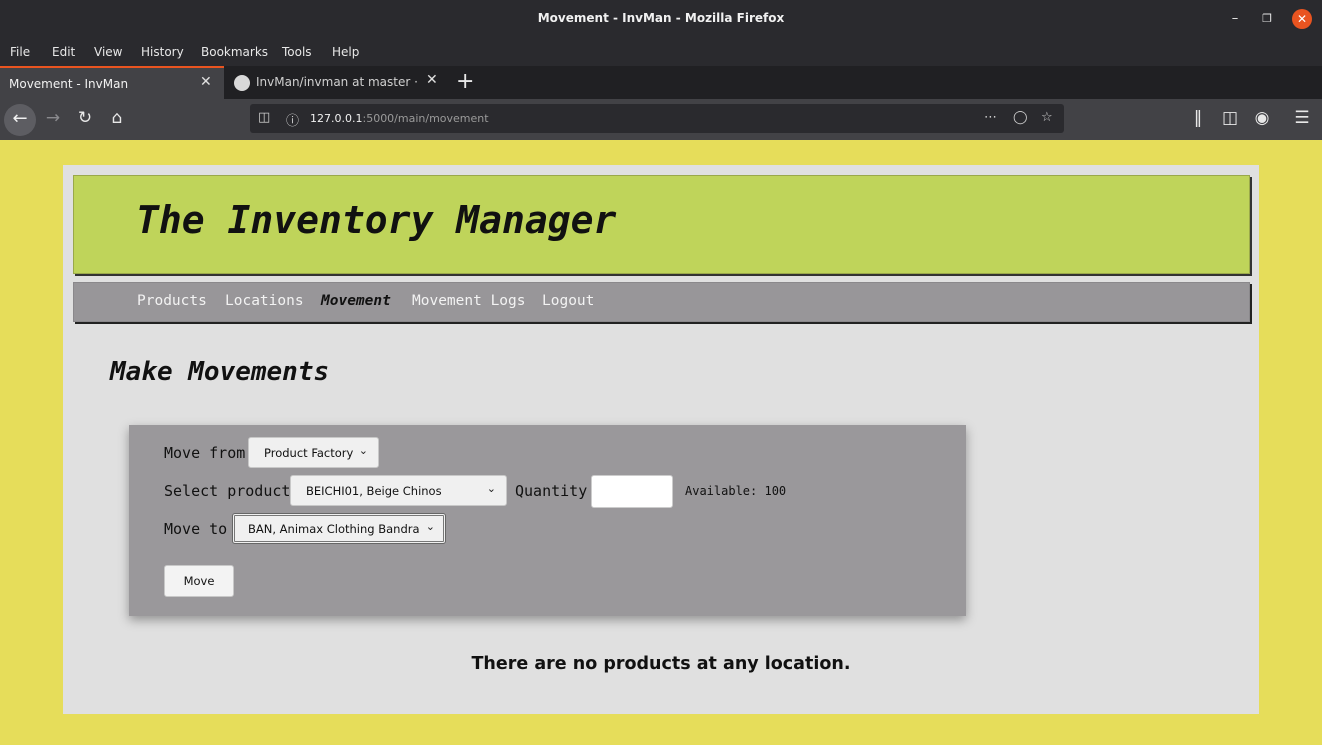  I want to click on reload-icon: ↻, so click(85, 118).